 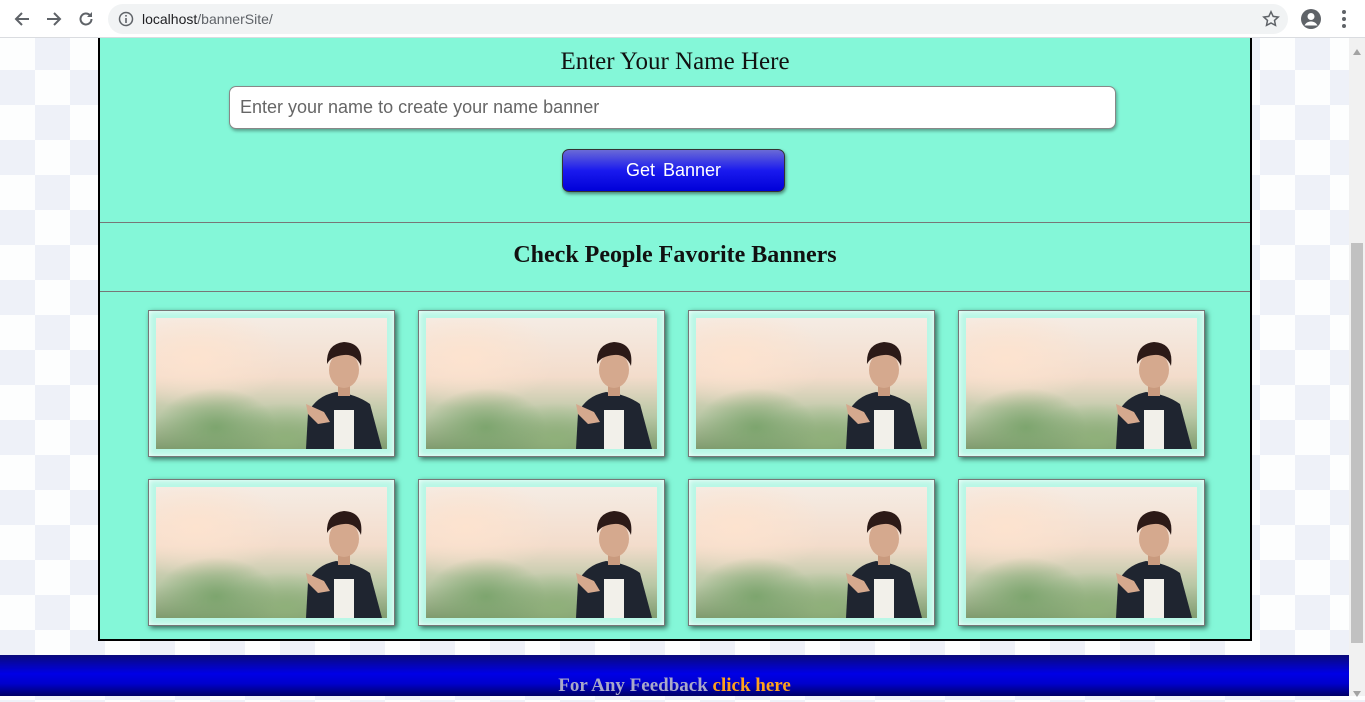 I want to click on name-heading: Enter Your Name Here, so click(x=675, y=61).